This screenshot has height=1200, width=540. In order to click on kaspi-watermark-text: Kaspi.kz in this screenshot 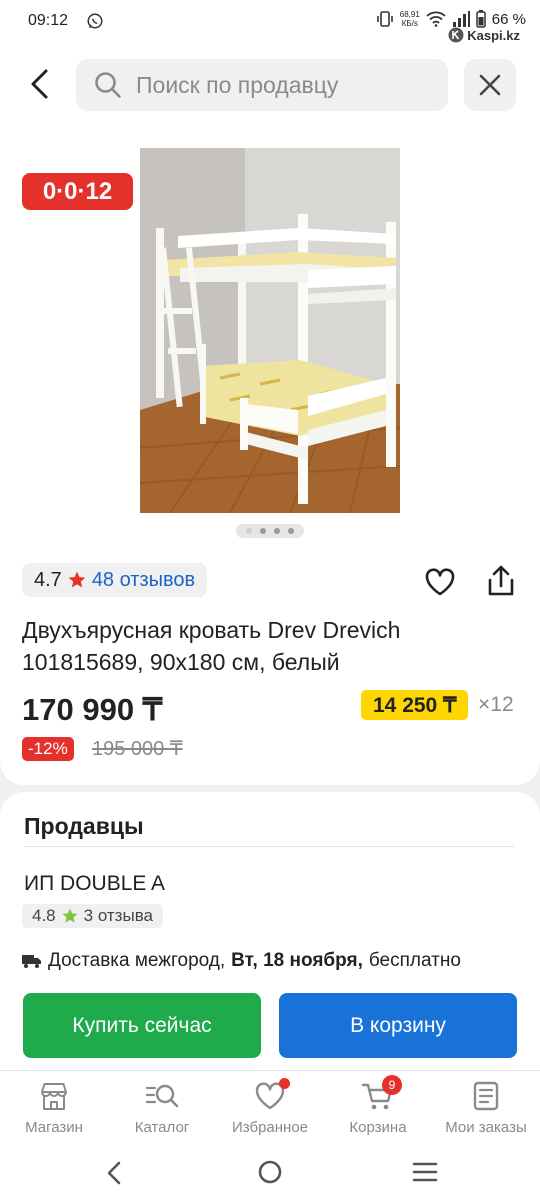, I will do `click(493, 35)`.